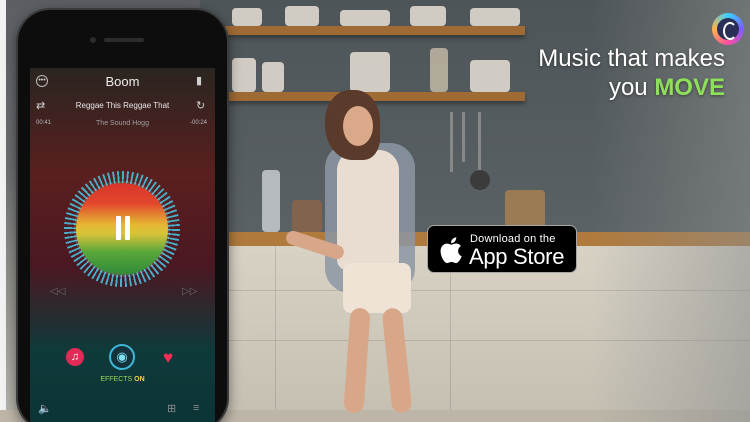 The width and height of the screenshot is (750, 422). What do you see at coordinates (490, 76) in the screenshot?
I see `jars` at bounding box center [490, 76].